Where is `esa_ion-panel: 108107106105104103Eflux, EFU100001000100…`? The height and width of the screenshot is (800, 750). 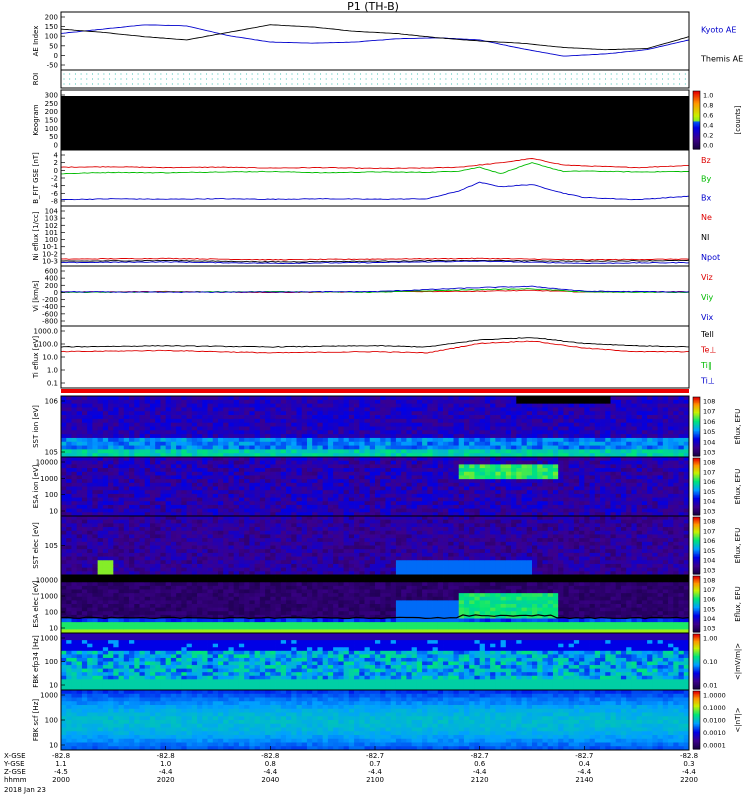
esa_ion-panel: 108107106105104103Eflux, EFU100001000100… is located at coordinates (387, 486).